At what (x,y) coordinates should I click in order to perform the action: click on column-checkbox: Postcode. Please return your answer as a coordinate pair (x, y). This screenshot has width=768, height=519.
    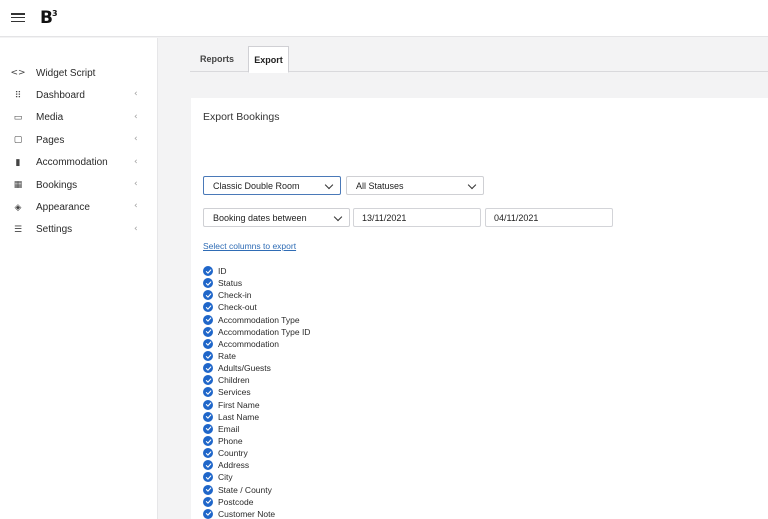
    Looking at the image, I should click on (353, 502).